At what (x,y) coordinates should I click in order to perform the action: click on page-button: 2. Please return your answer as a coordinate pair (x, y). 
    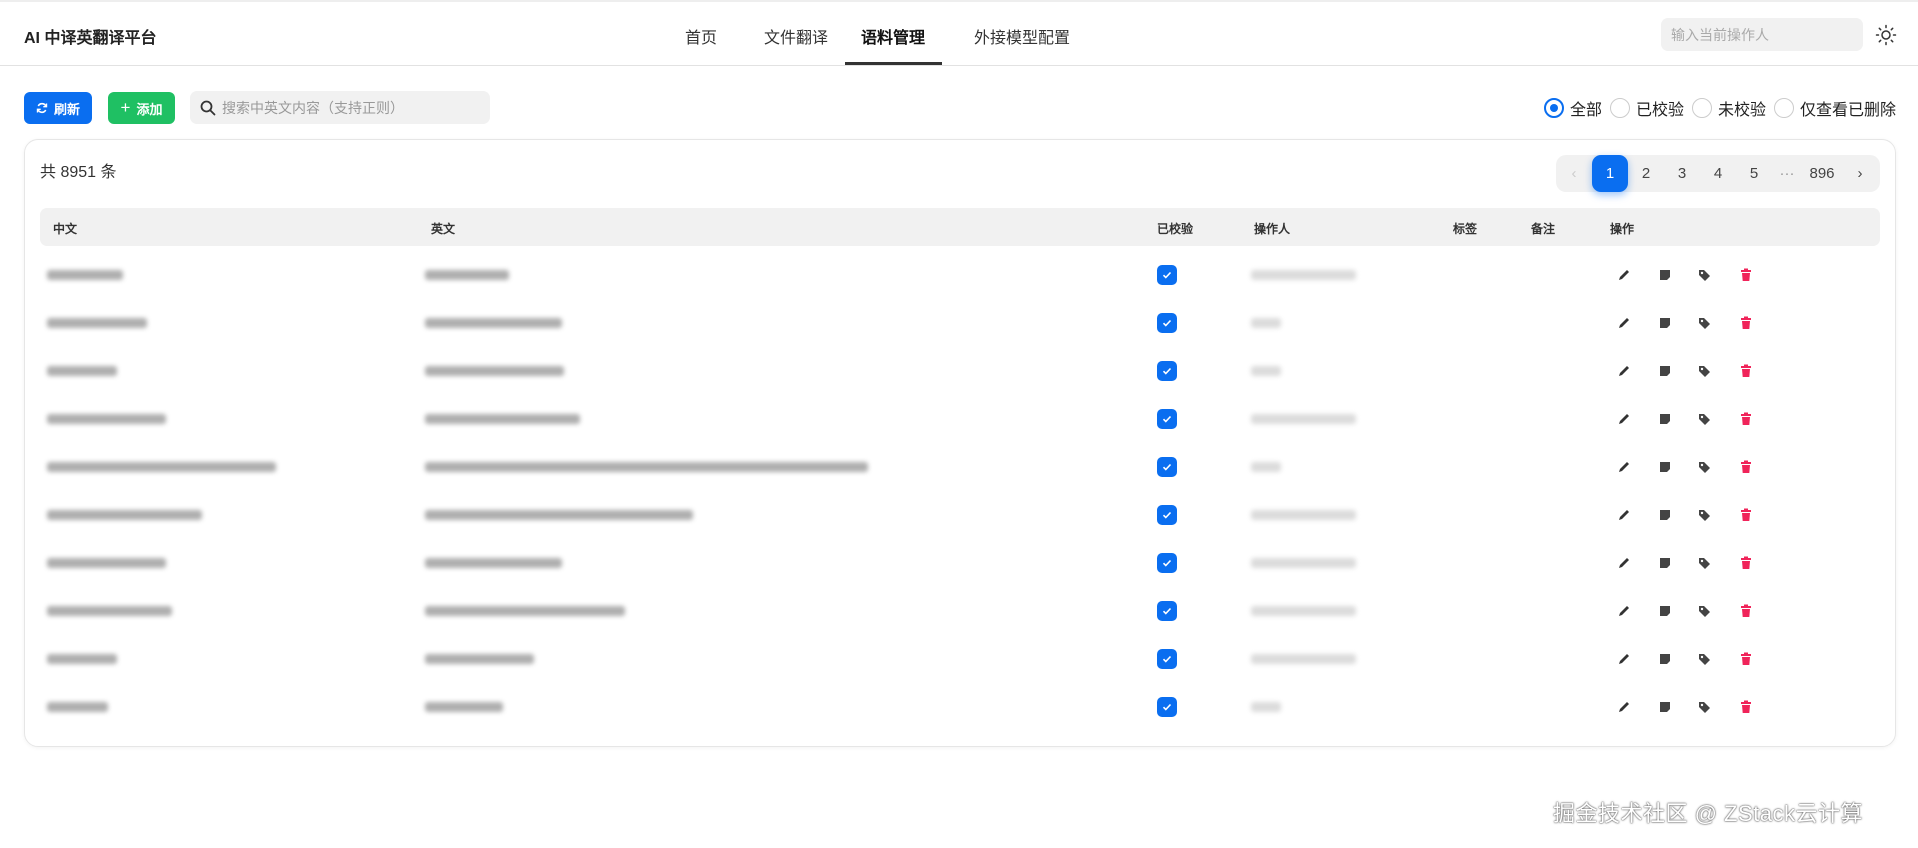
    Looking at the image, I should click on (1646, 173).